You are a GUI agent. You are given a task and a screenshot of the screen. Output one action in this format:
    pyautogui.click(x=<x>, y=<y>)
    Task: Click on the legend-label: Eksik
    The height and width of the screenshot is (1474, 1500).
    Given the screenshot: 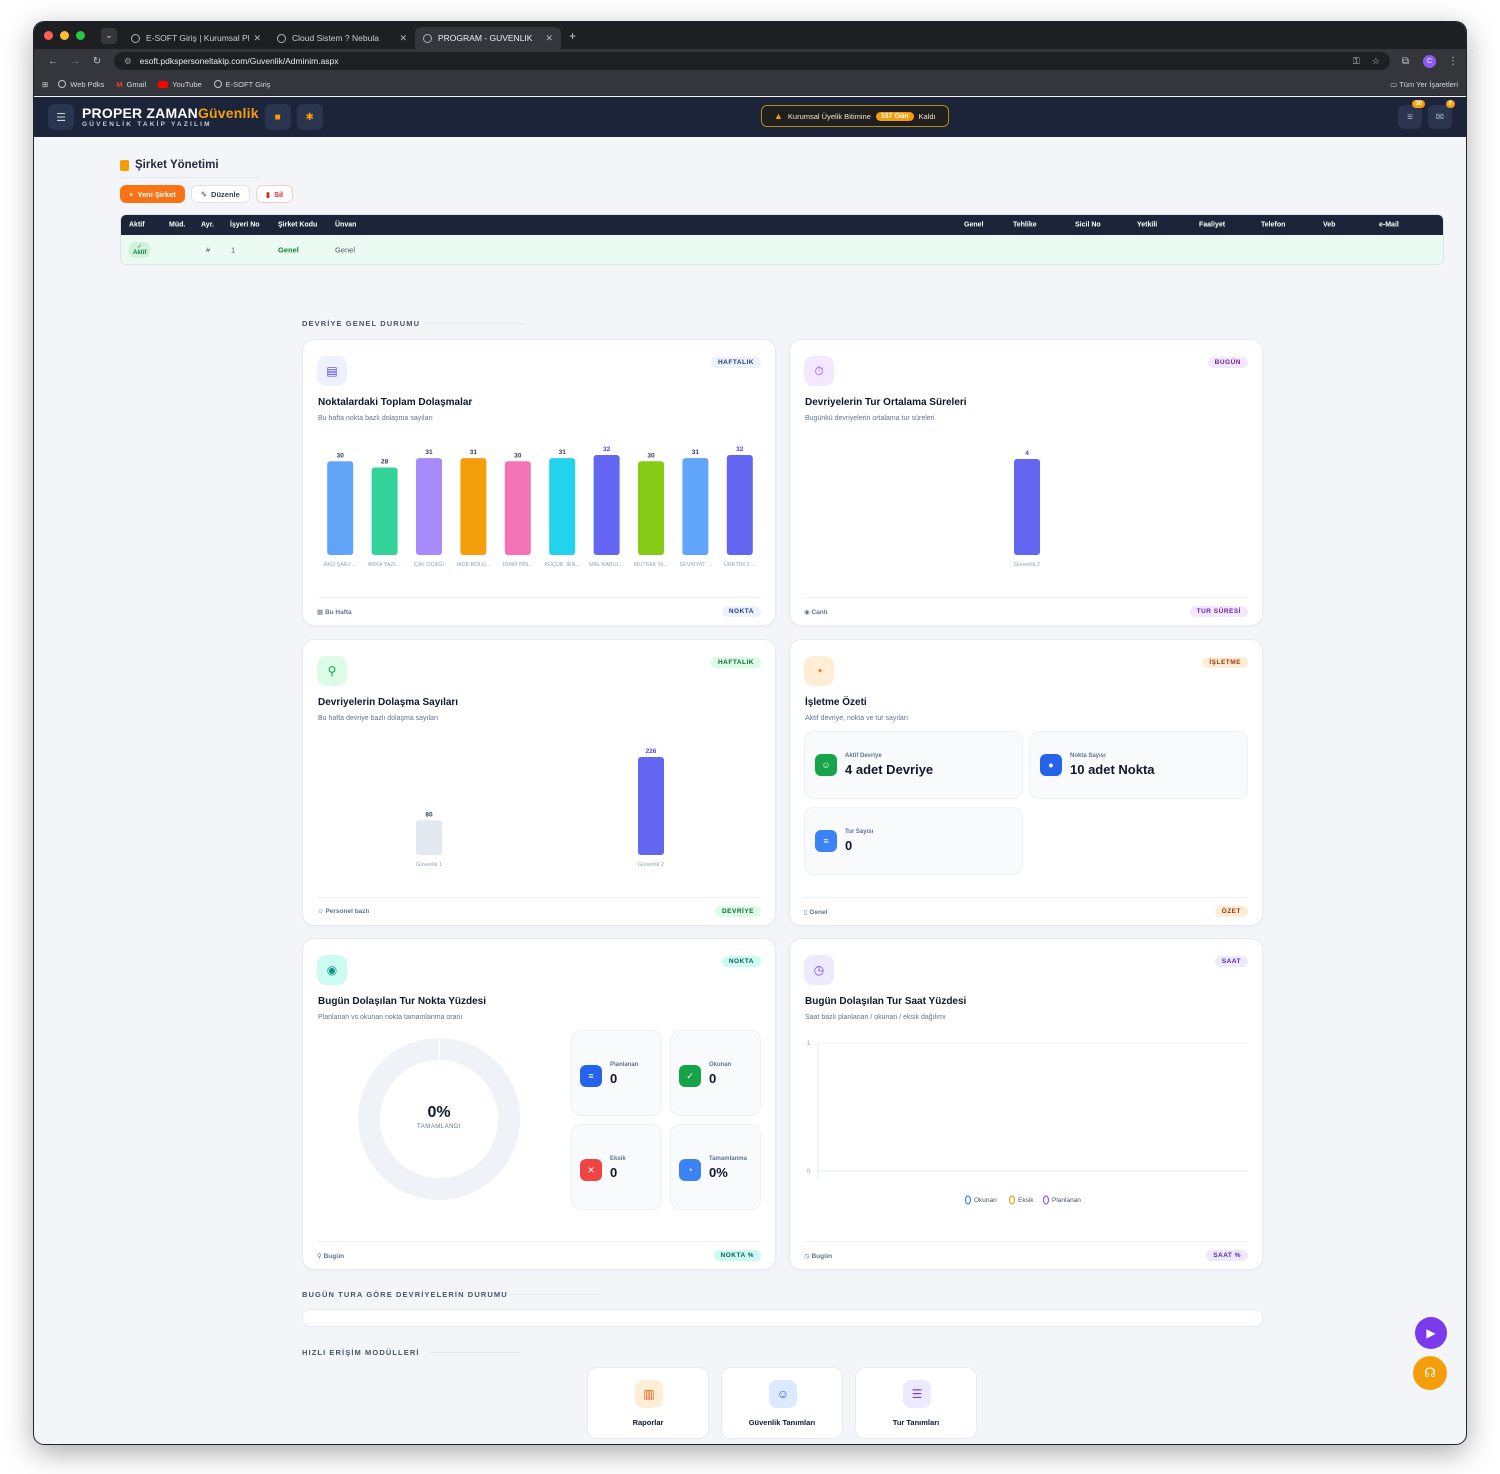 What is the action you would take?
    pyautogui.click(x=1026, y=1200)
    